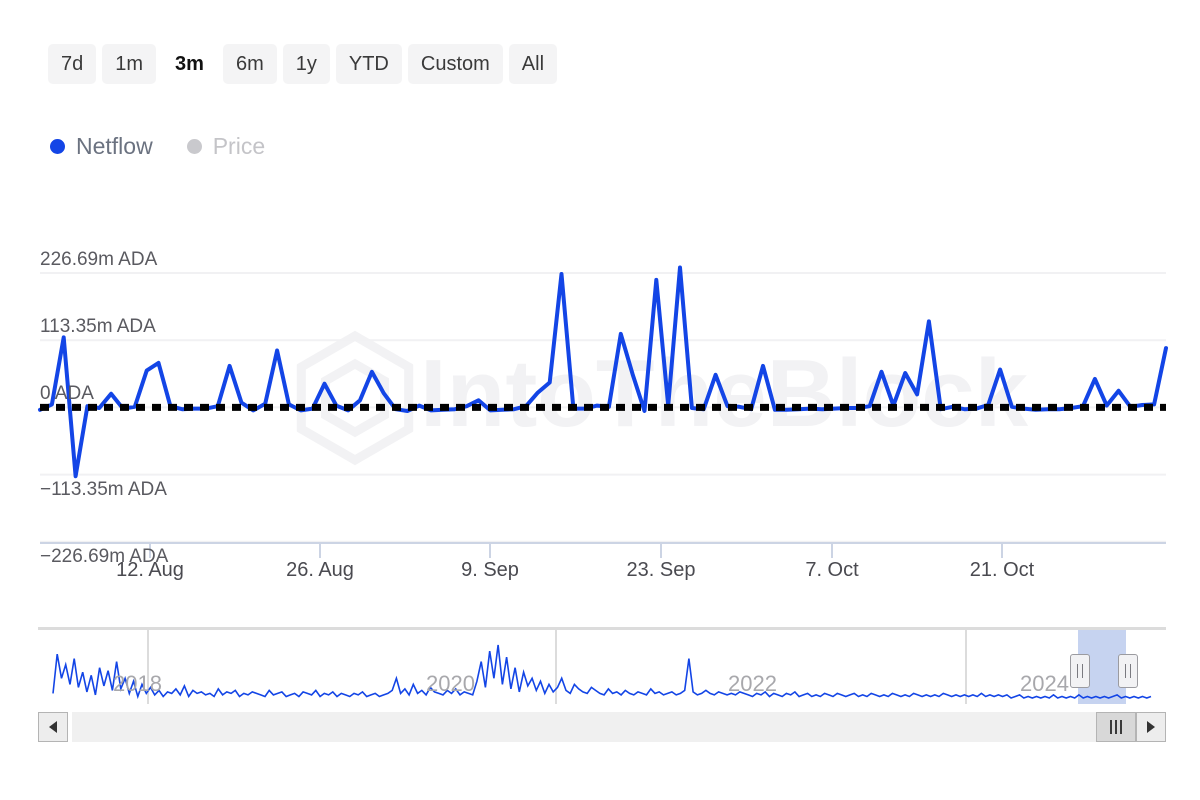 This screenshot has width=1200, height=800. Describe the element at coordinates (98, 327) in the screenshot. I see `y-axis-tick-label: 113.35m ADA` at that location.